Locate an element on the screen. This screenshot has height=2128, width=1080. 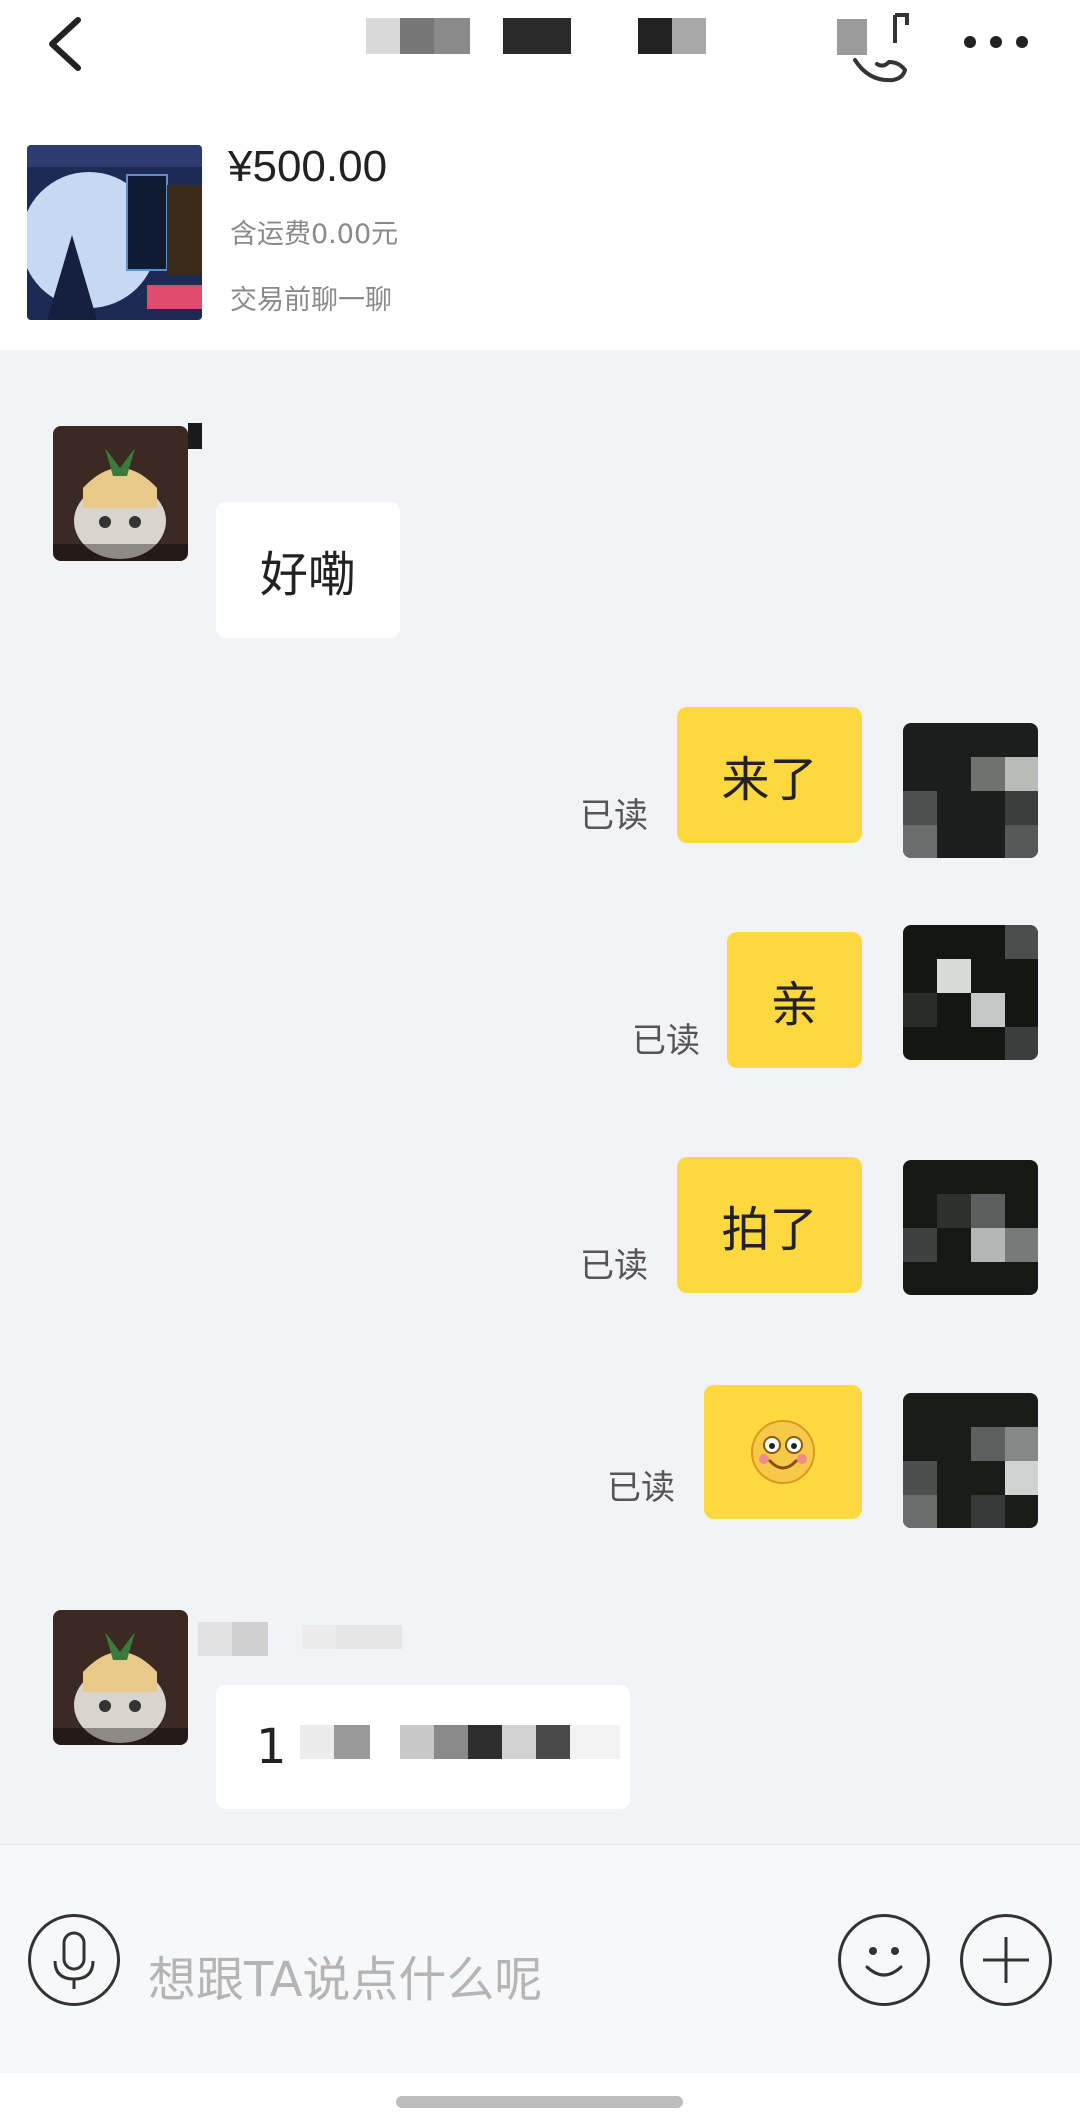
message-bubble-right: 亲 is located at coordinates (794, 1000).